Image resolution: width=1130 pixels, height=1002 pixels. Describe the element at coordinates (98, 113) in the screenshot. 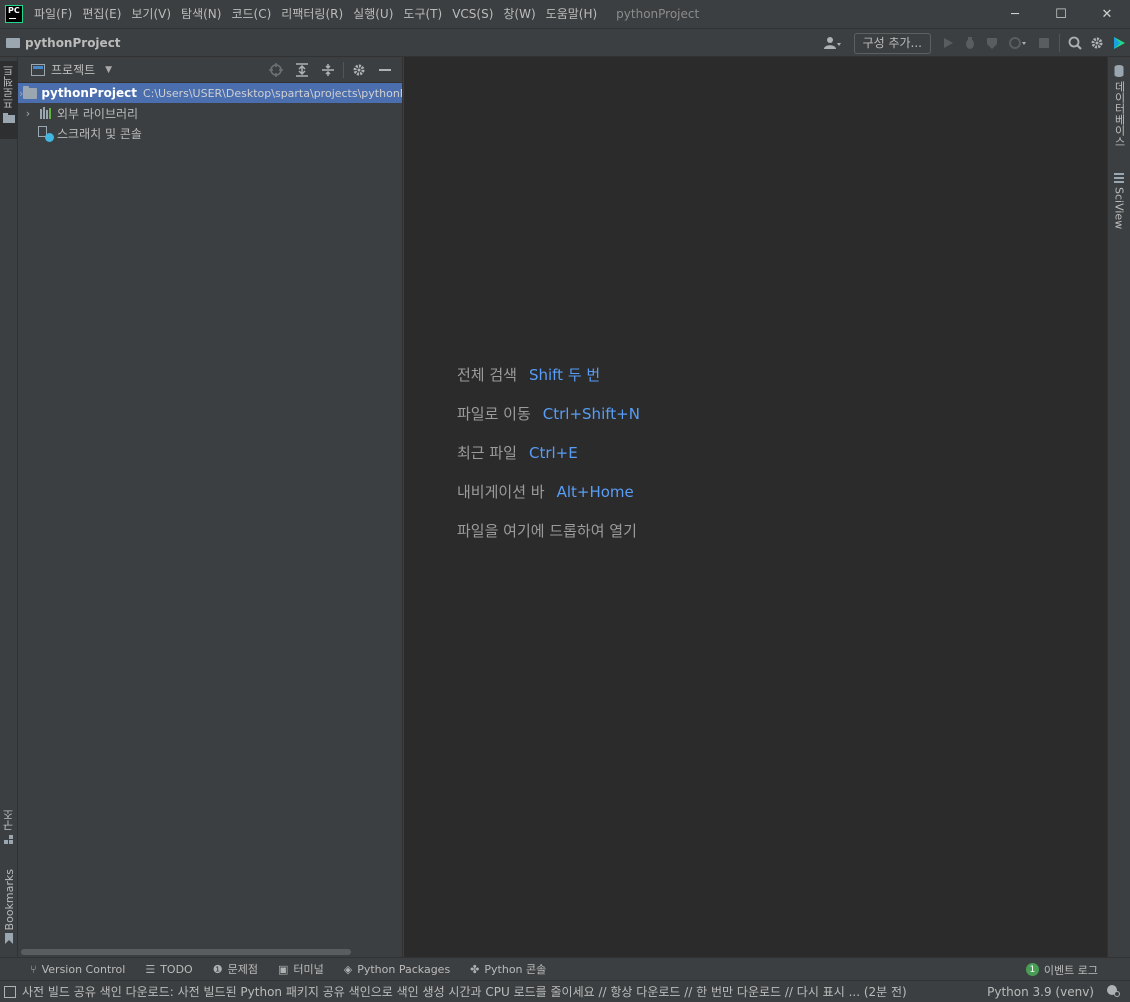

I see `tree-row-label: 외부 라이브러리` at that location.